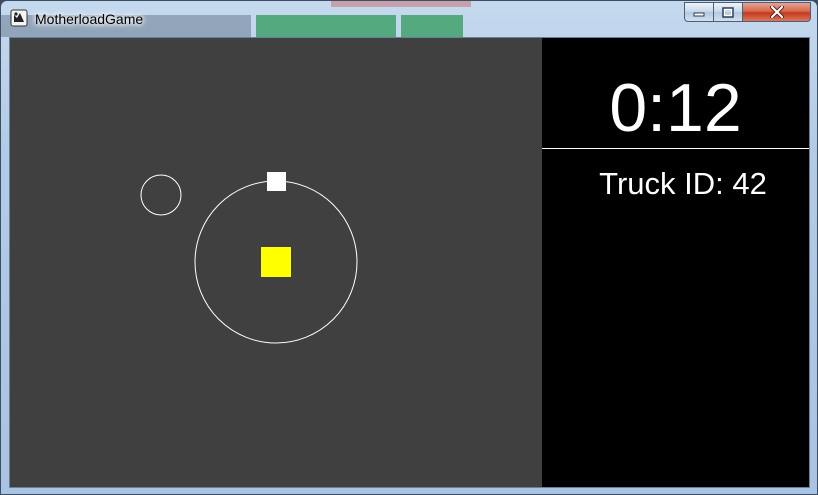 The height and width of the screenshot is (495, 818). Describe the element at coordinates (276, 181) in the screenshot. I see `white-marker` at that location.